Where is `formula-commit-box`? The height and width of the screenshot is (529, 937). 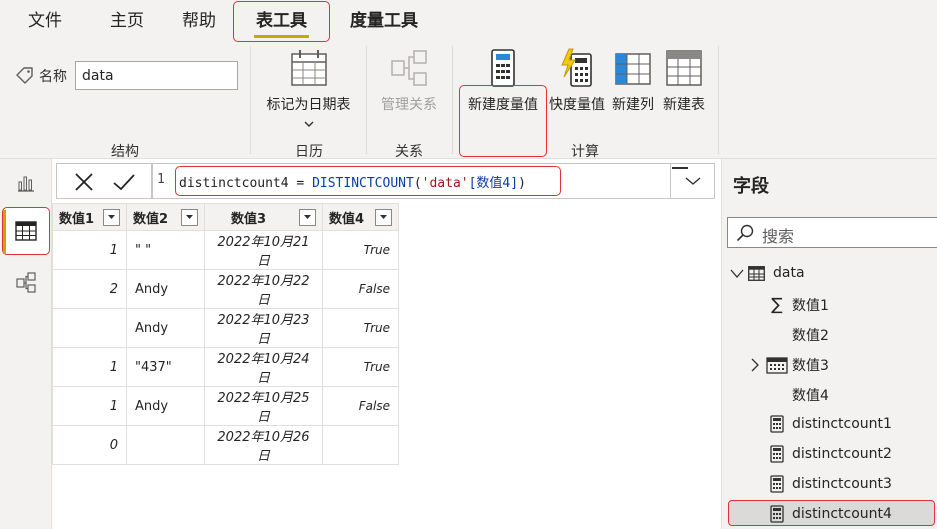 formula-commit-box is located at coordinates (104, 181).